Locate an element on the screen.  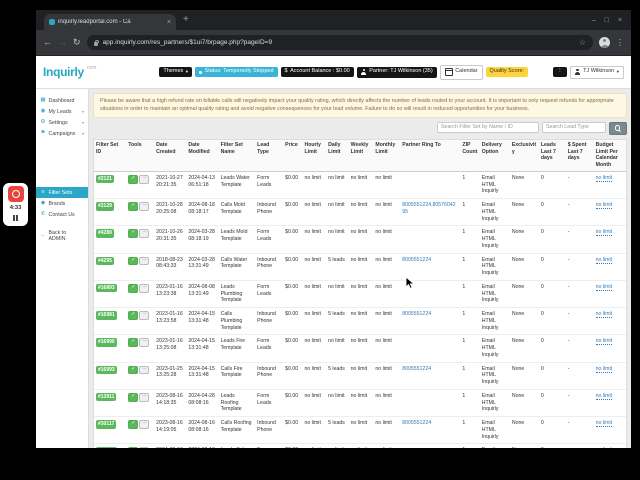
reload-icon: ↻ is located at coordinates (77, 42).